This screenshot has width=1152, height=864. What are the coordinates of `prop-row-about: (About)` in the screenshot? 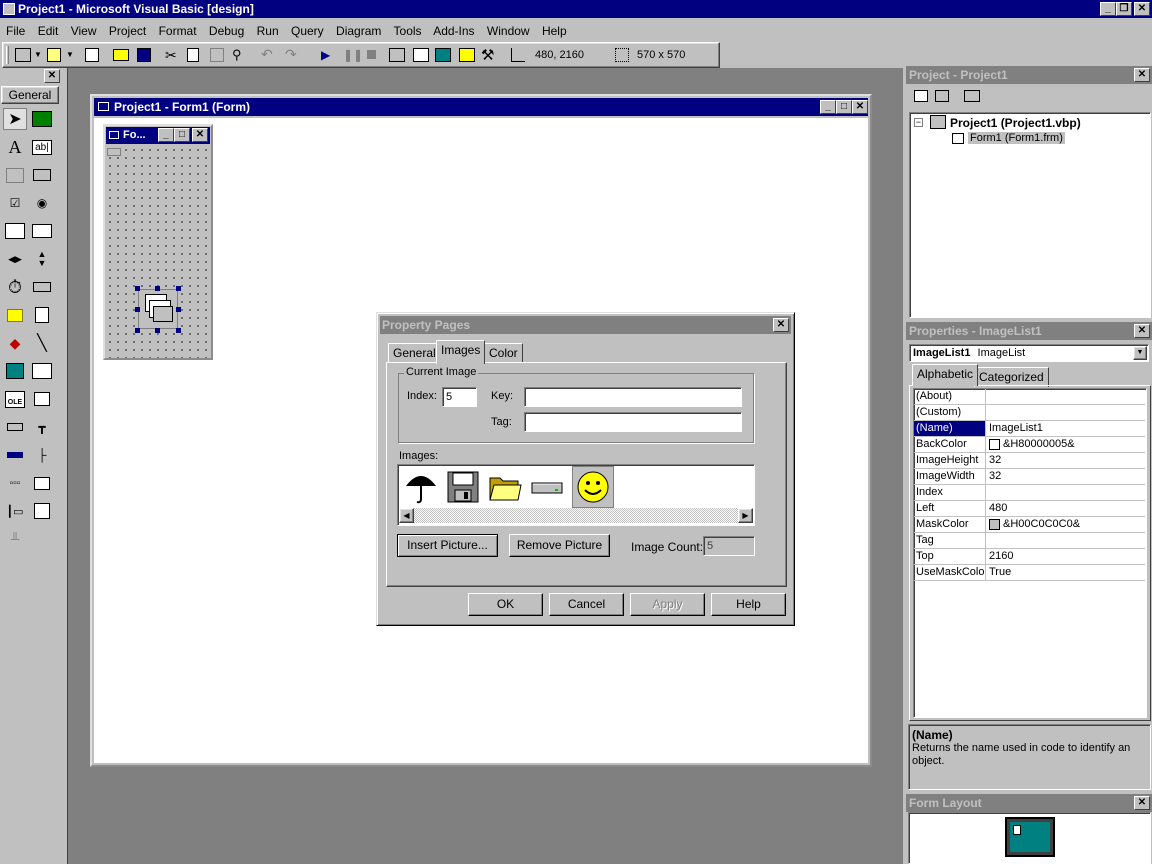 It's located at (1029, 397).